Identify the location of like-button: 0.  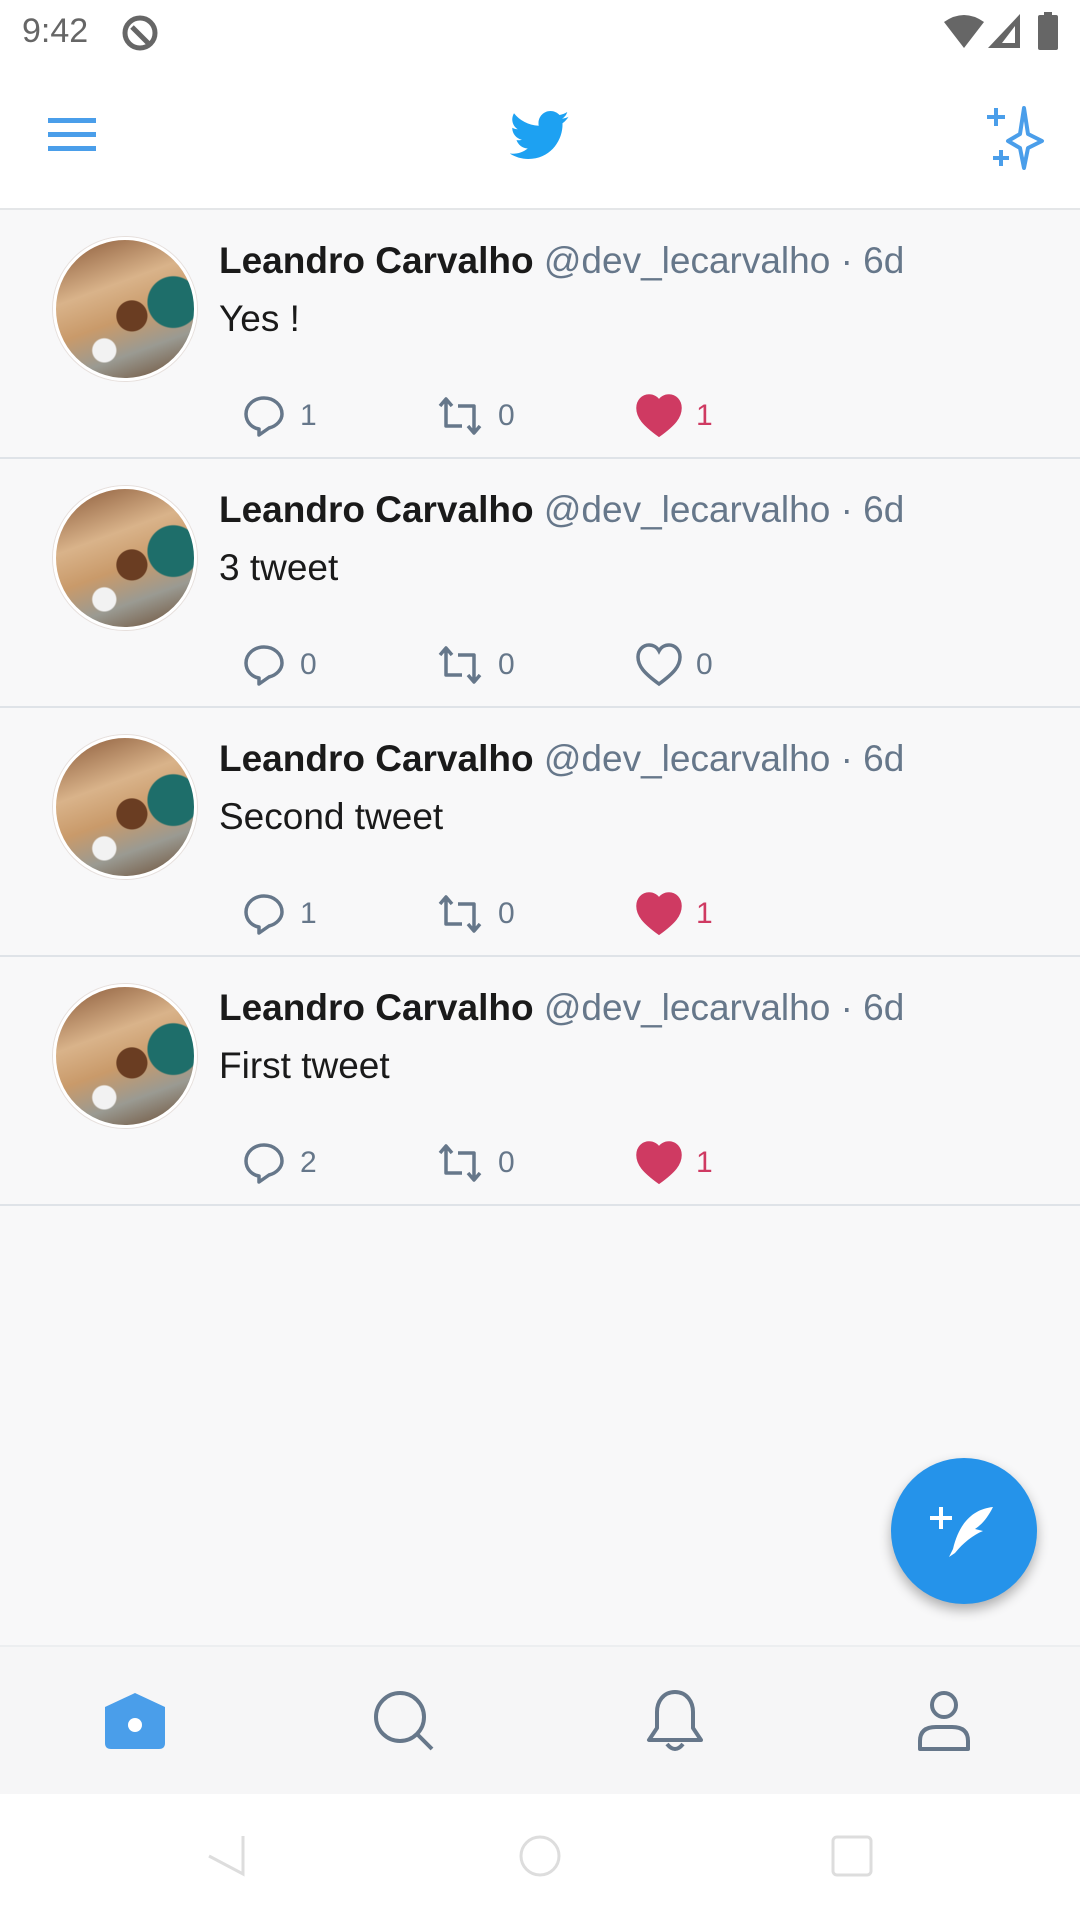
(674, 665).